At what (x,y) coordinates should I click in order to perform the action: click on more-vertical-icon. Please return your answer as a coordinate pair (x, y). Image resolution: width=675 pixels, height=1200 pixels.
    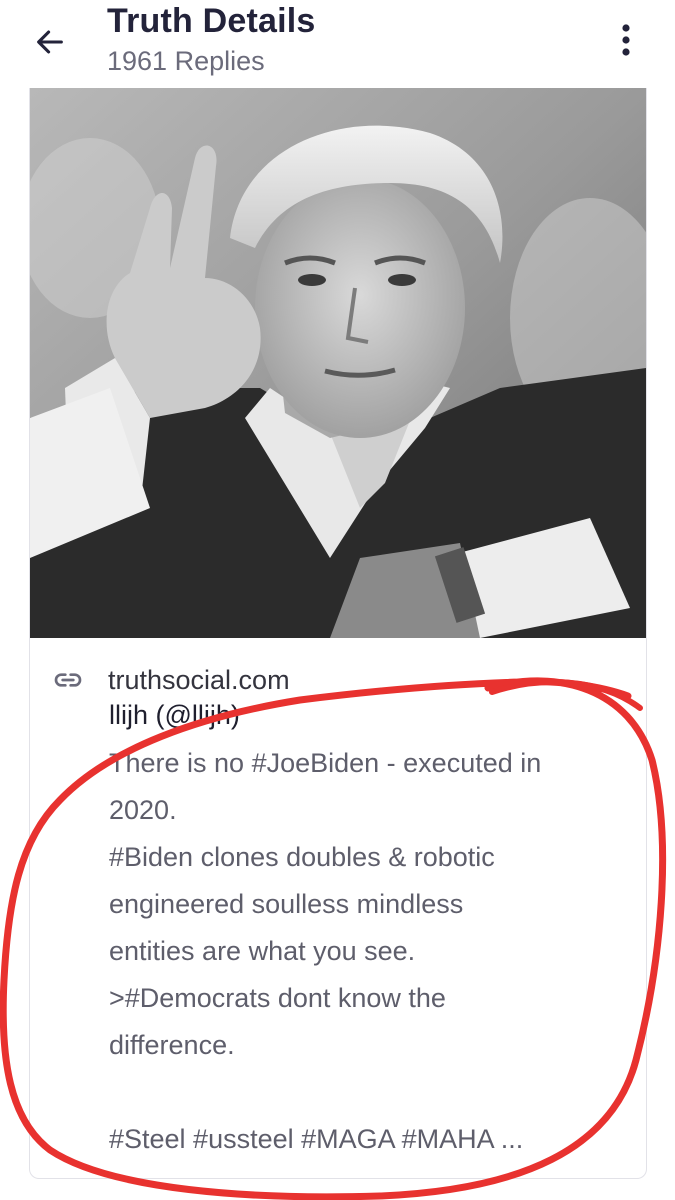
    Looking at the image, I should click on (626, 40).